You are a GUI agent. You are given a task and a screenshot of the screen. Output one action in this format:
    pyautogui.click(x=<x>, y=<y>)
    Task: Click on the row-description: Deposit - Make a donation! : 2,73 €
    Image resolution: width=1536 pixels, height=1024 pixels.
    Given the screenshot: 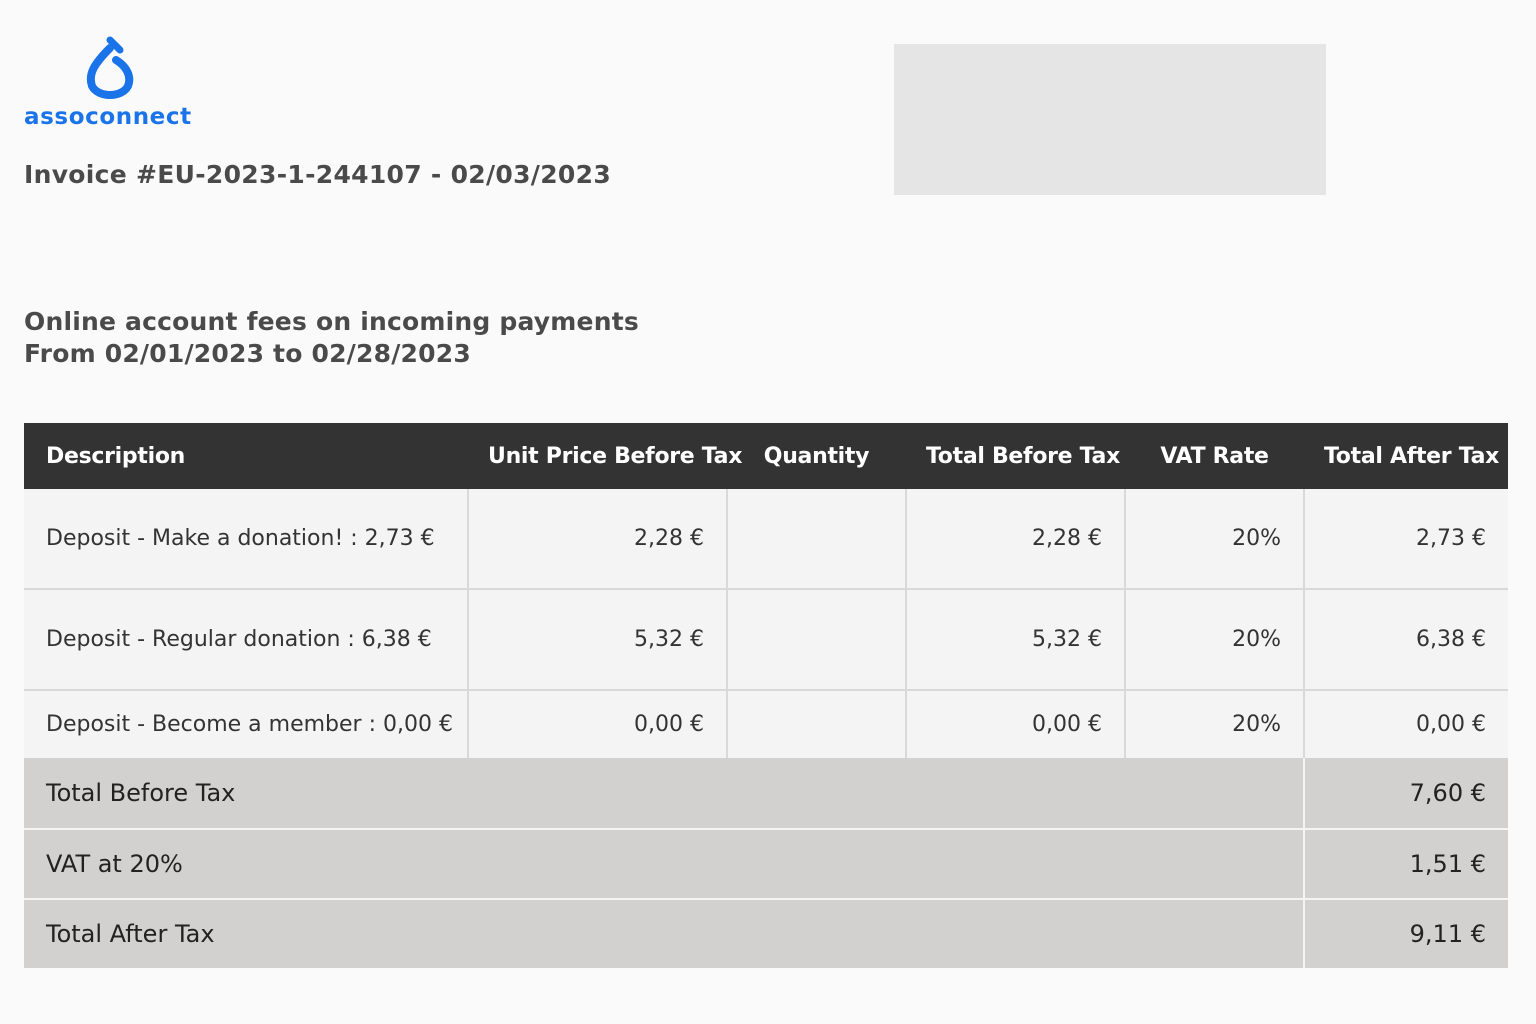 What is the action you would take?
    pyautogui.click(x=246, y=539)
    